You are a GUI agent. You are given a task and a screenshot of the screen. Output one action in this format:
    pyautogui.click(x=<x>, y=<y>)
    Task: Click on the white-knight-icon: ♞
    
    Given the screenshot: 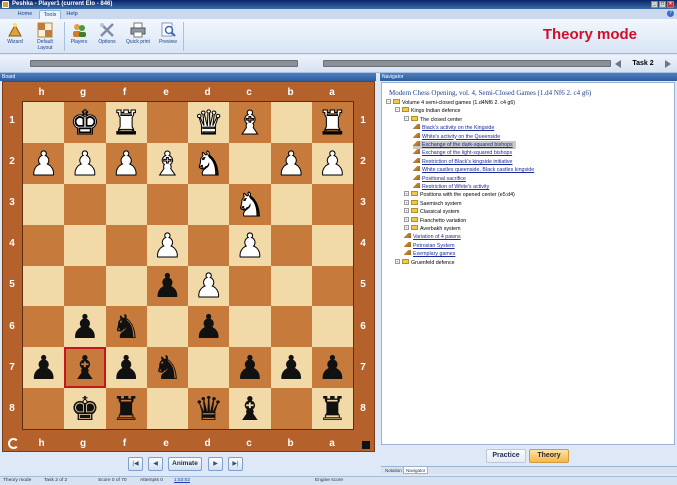 What is the action you would take?
    pyautogui.click(x=250, y=204)
    